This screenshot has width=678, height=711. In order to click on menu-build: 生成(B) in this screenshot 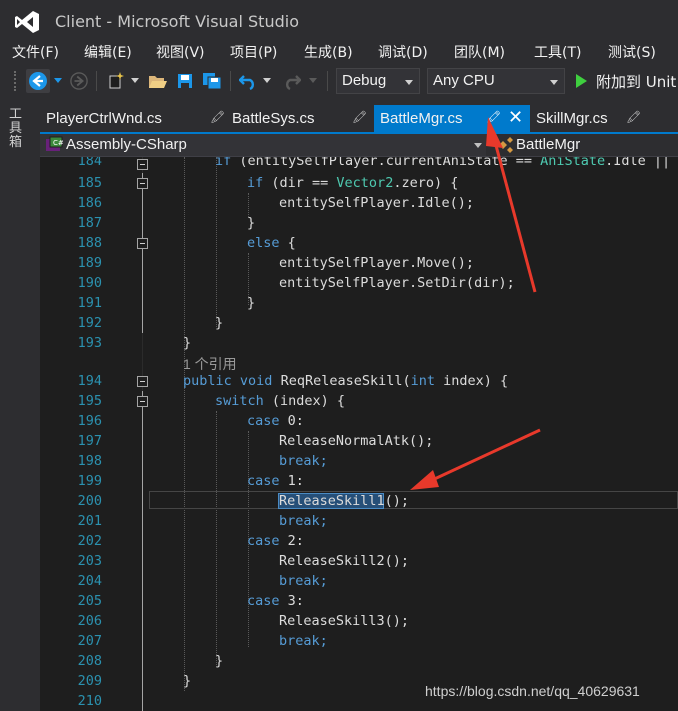, I will do `click(328, 52)`.